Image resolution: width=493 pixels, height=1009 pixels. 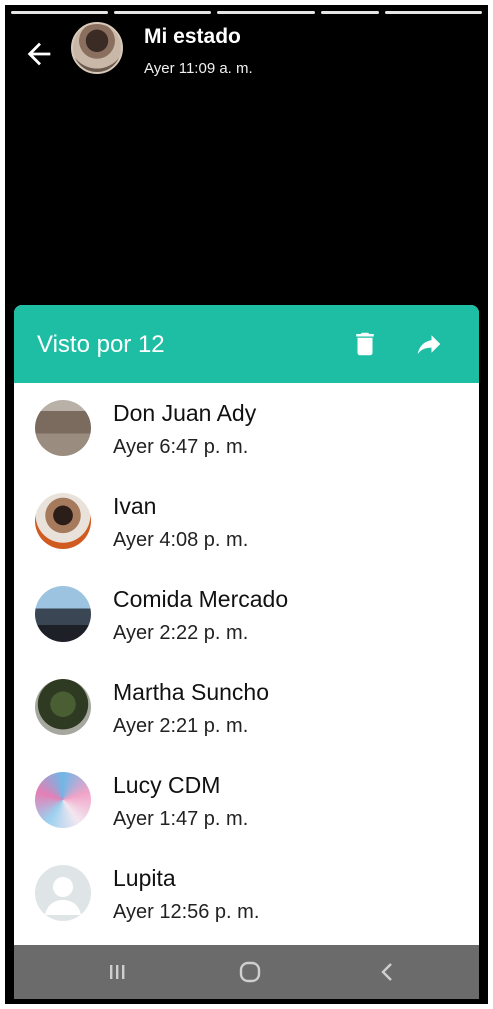 What do you see at coordinates (39, 54) in the screenshot?
I see `back-arrow-icon` at bounding box center [39, 54].